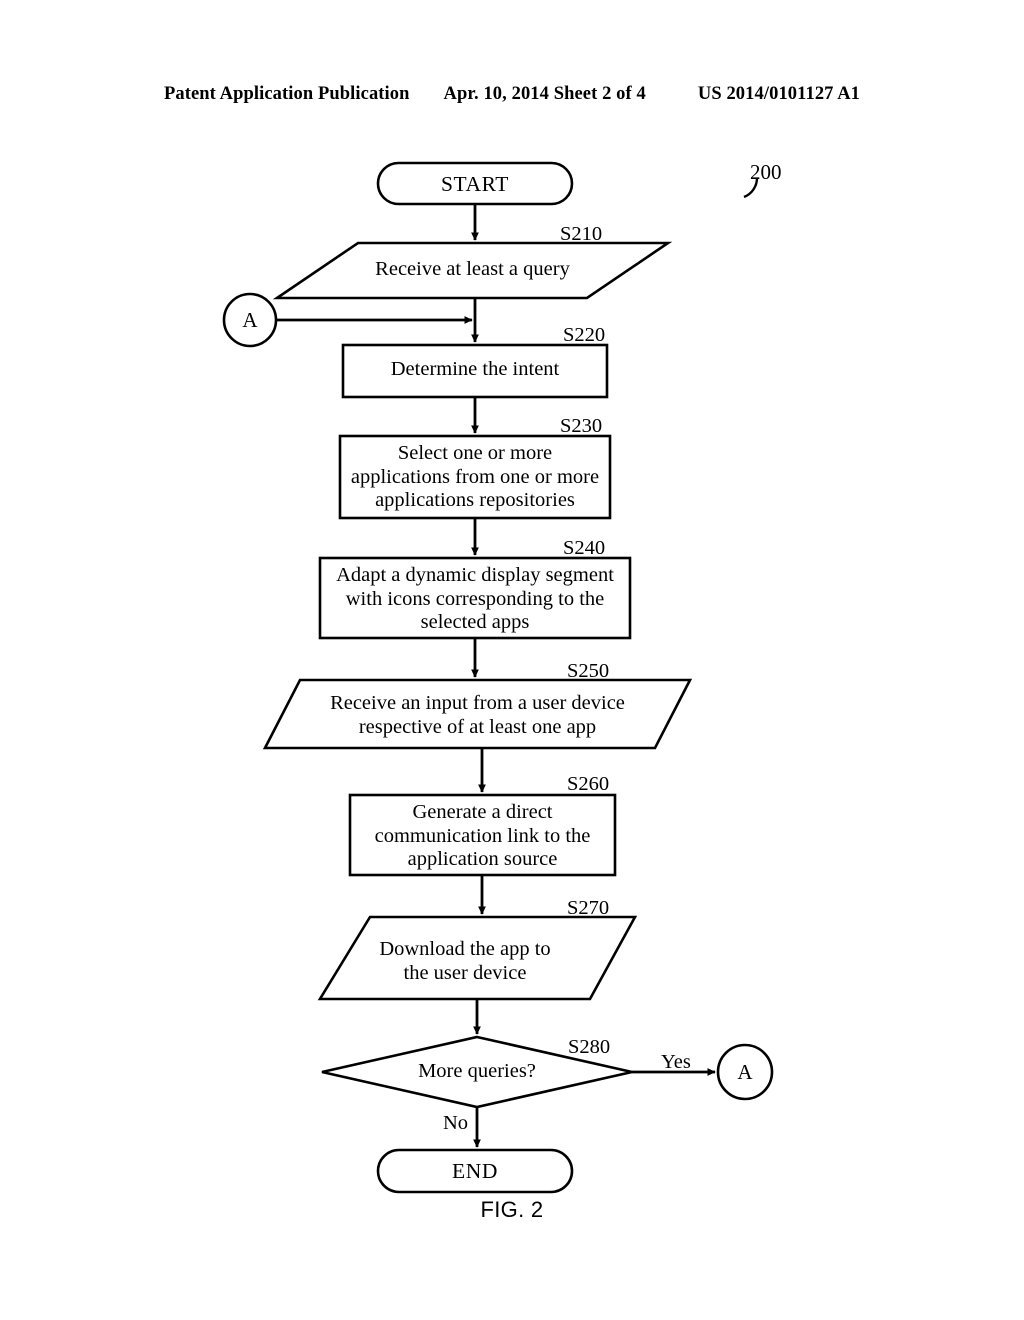  Describe the element at coordinates (475, 371) in the screenshot. I see `s220-shape` at that location.